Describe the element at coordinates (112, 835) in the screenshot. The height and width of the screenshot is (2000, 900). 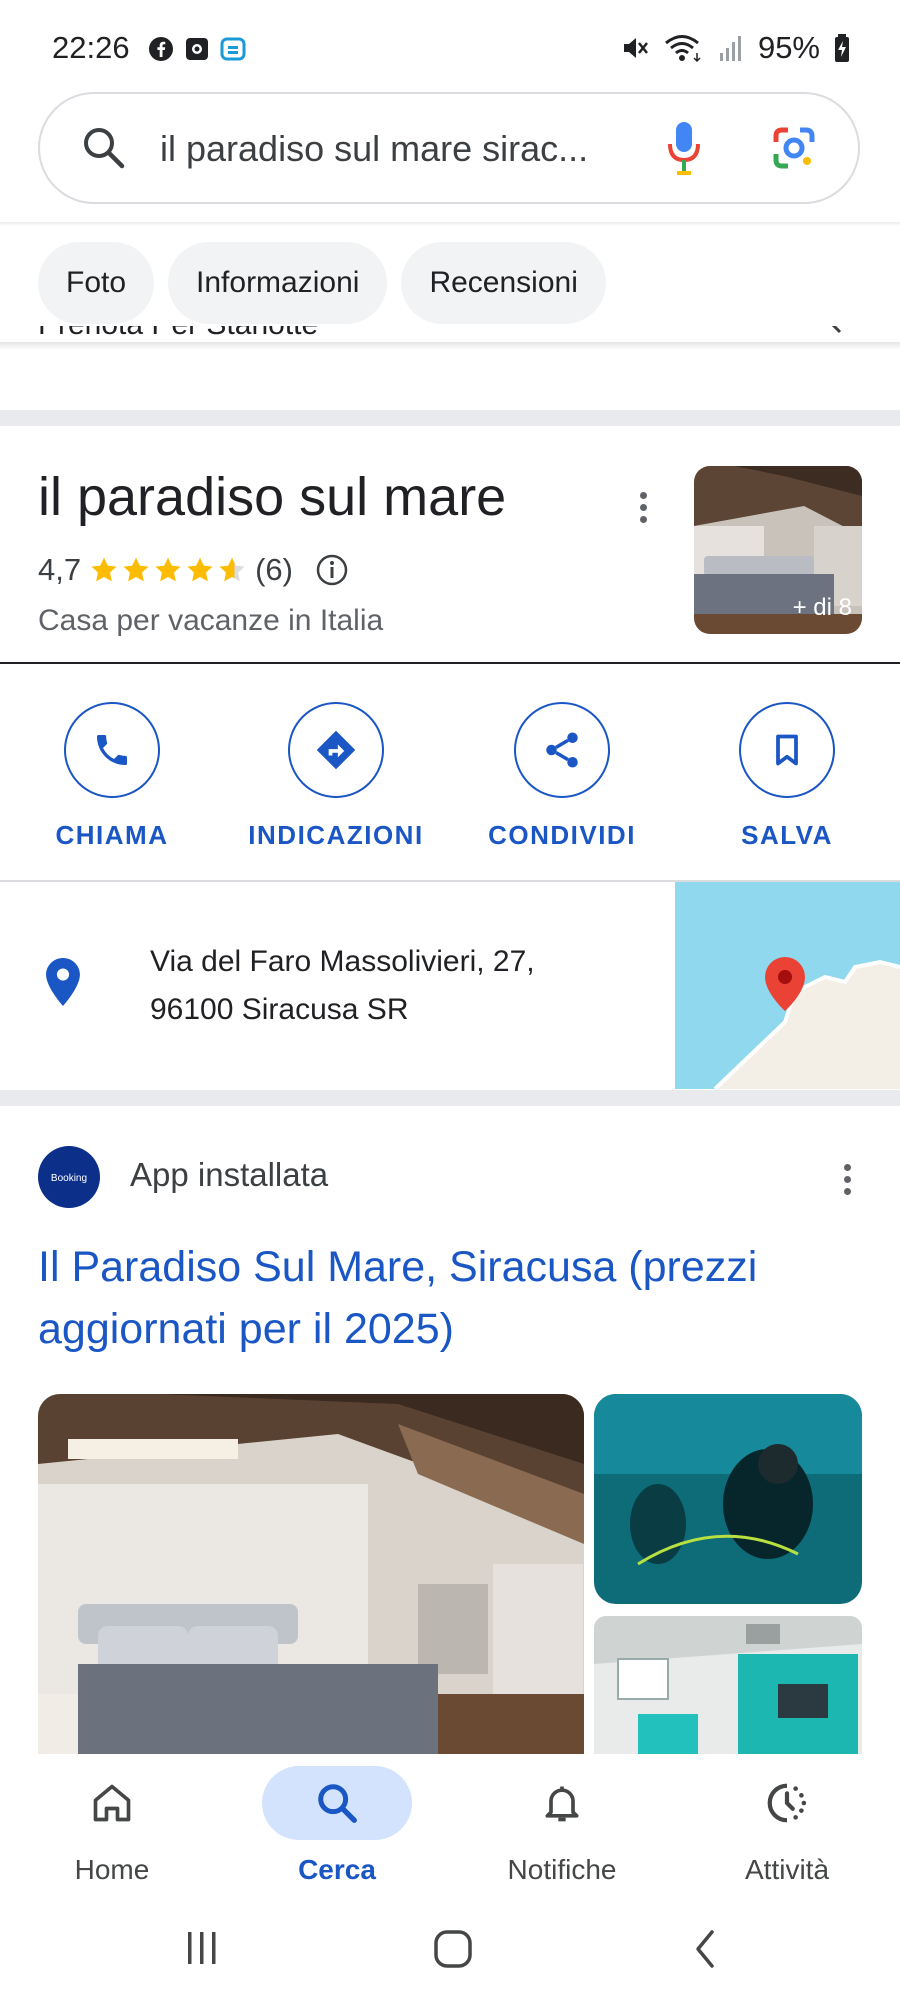
I see `call-label: CHIAMA` at that location.